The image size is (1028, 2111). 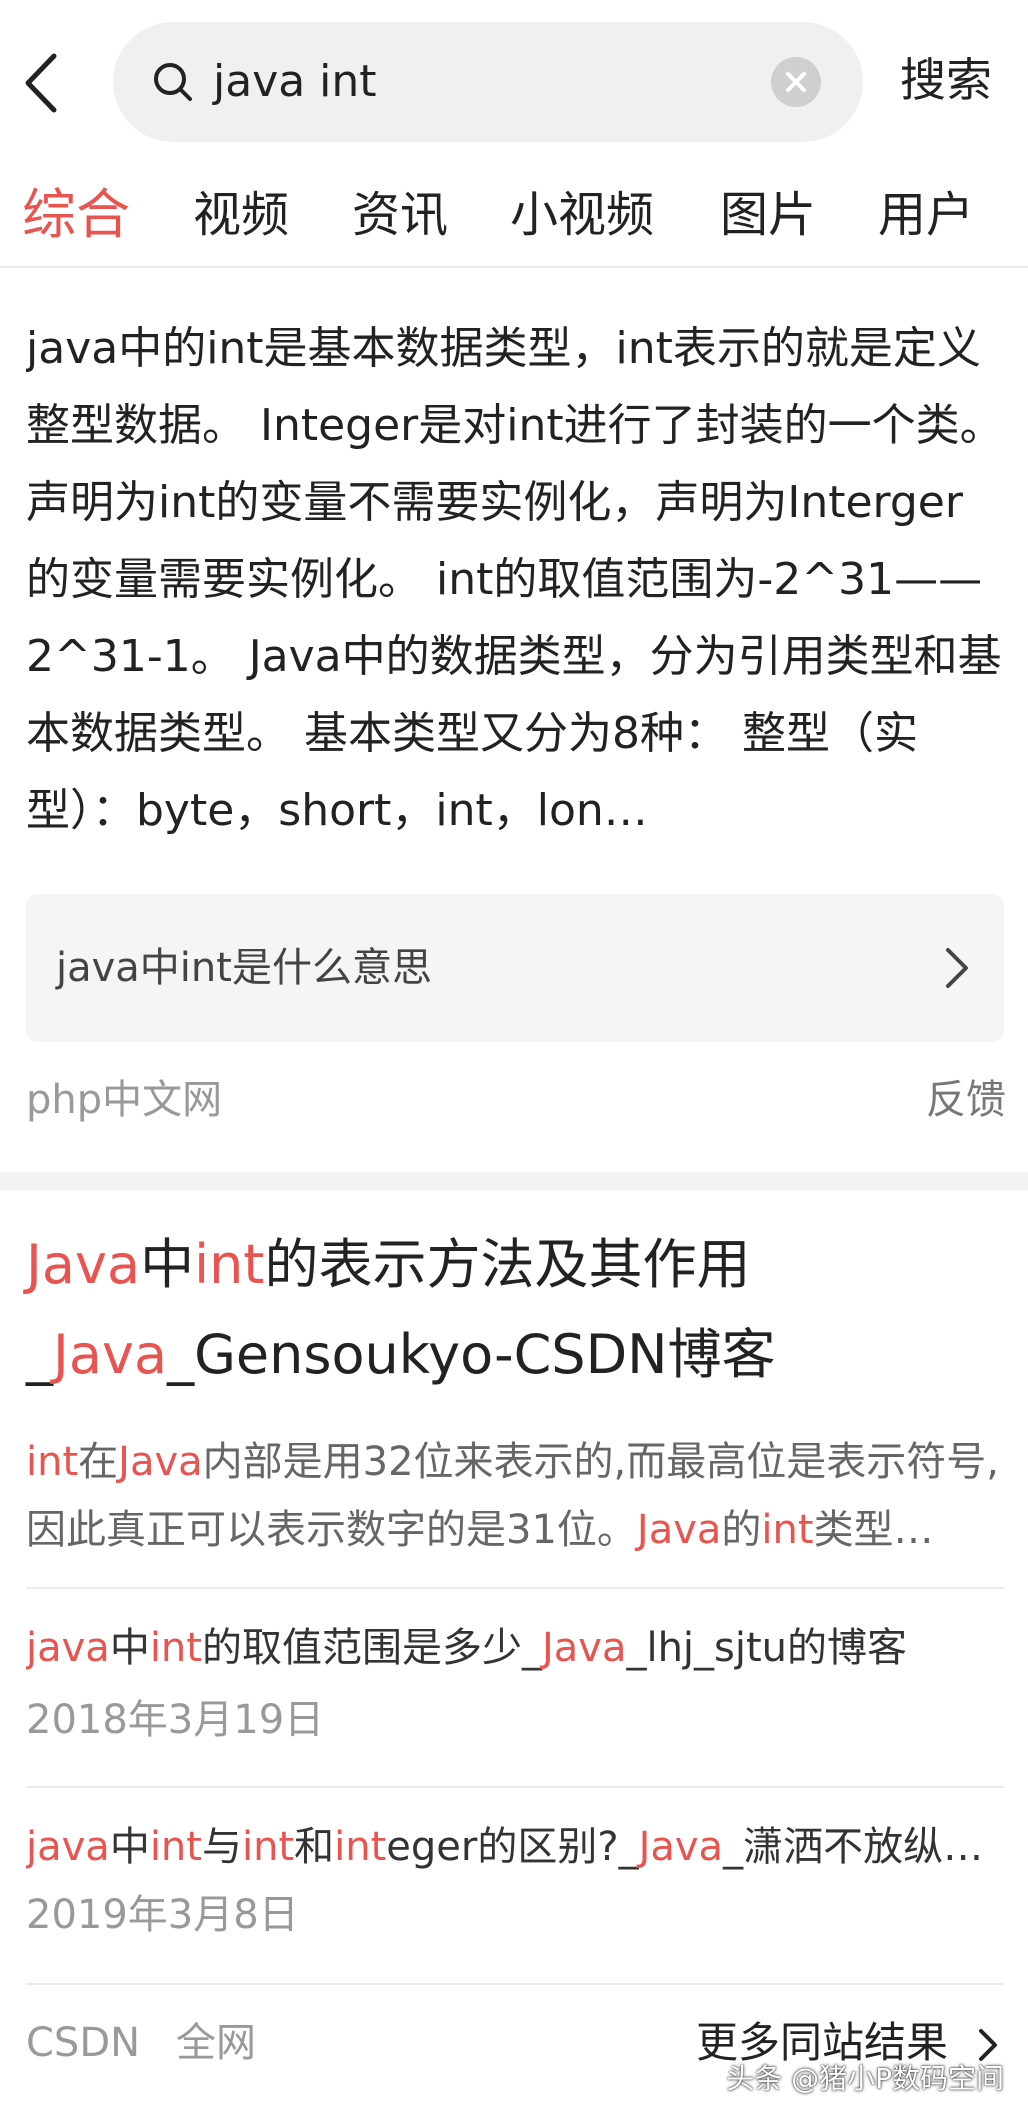 What do you see at coordinates (471, 1354) in the screenshot?
I see `title-text: _Gensoukyo-CSDN博客` at bounding box center [471, 1354].